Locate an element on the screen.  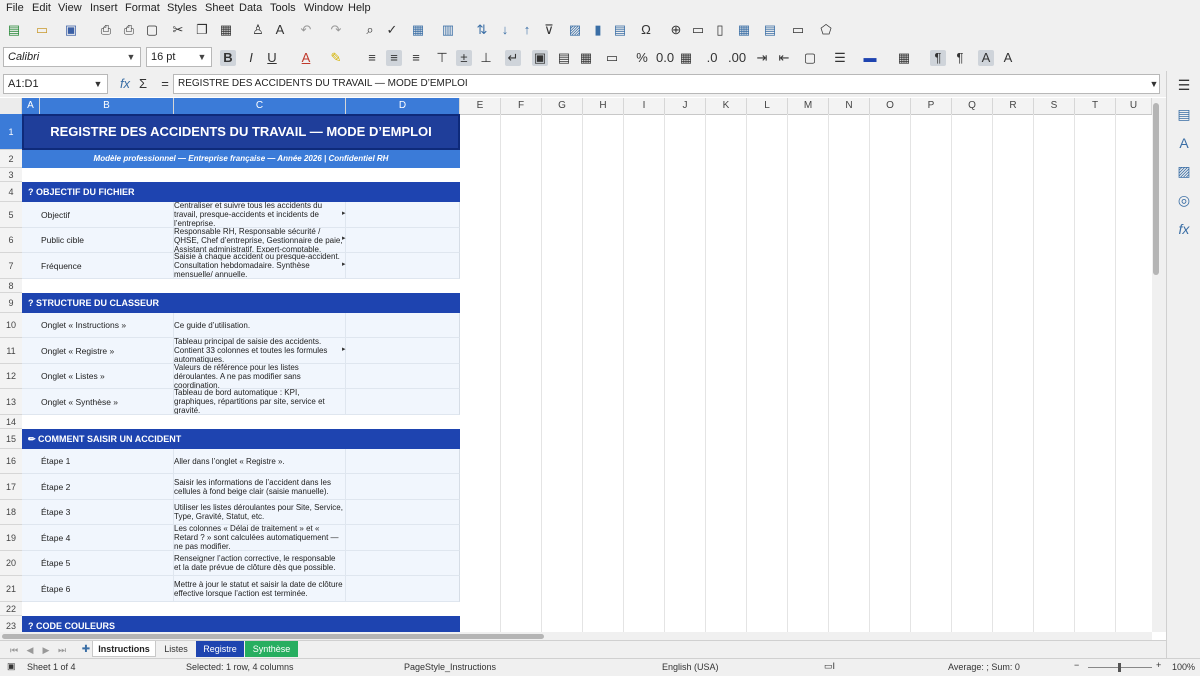
col-header-i: I is located at coordinates (644, 106).